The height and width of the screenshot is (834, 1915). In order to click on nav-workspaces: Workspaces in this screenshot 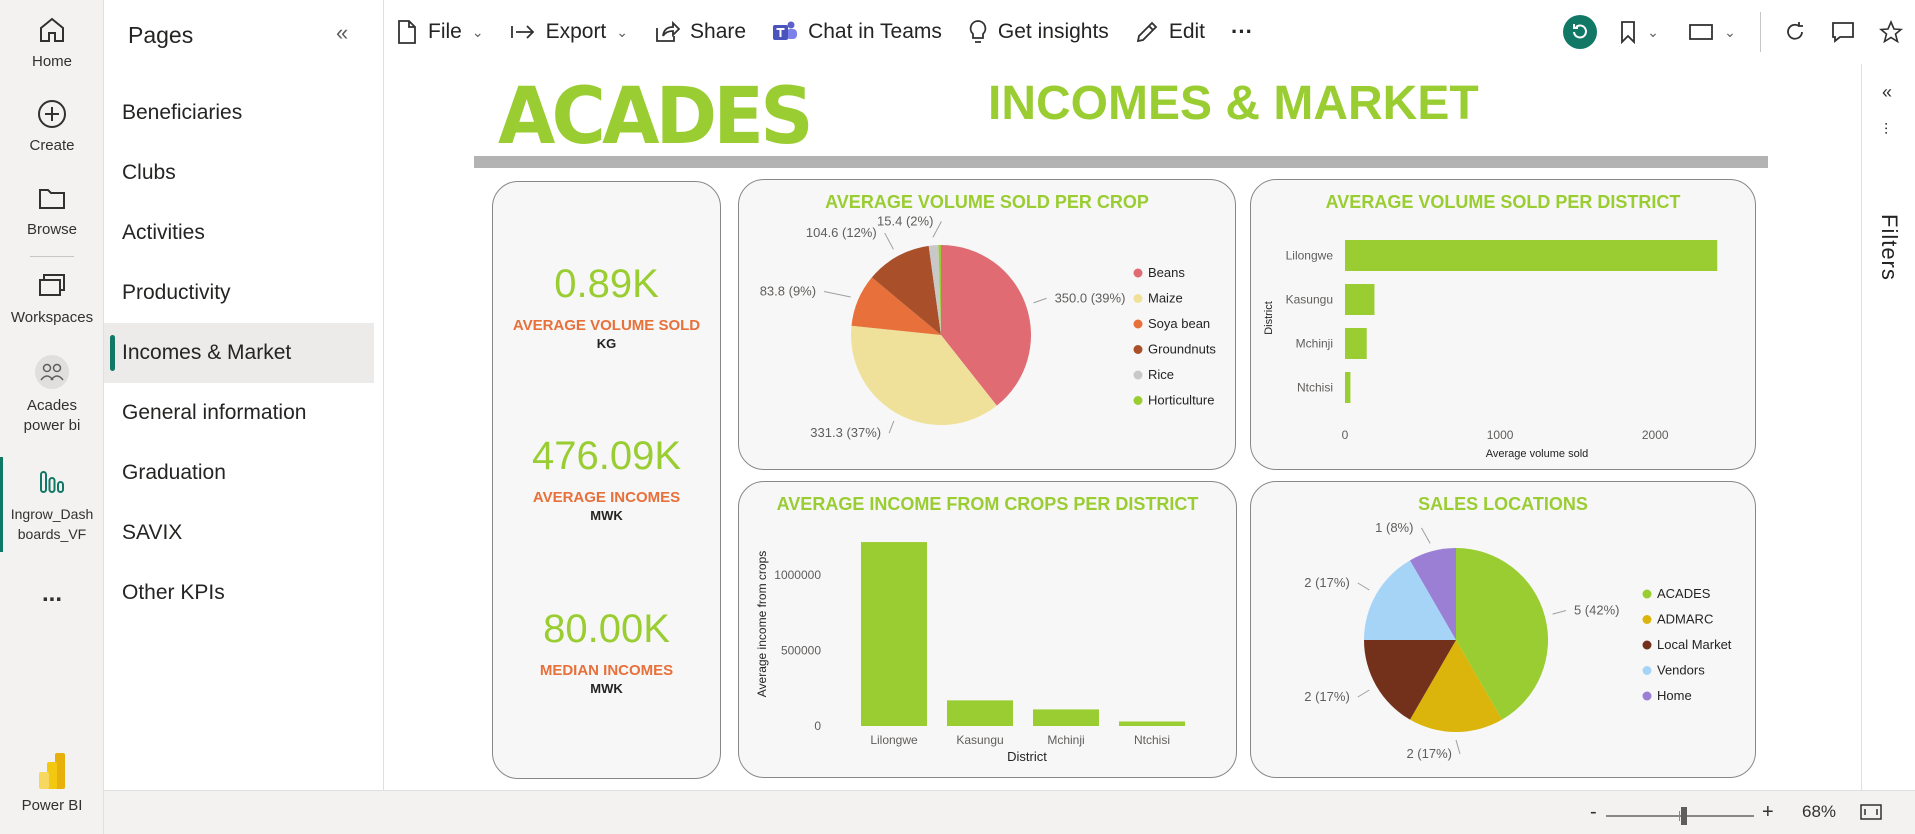, I will do `click(52, 299)`.